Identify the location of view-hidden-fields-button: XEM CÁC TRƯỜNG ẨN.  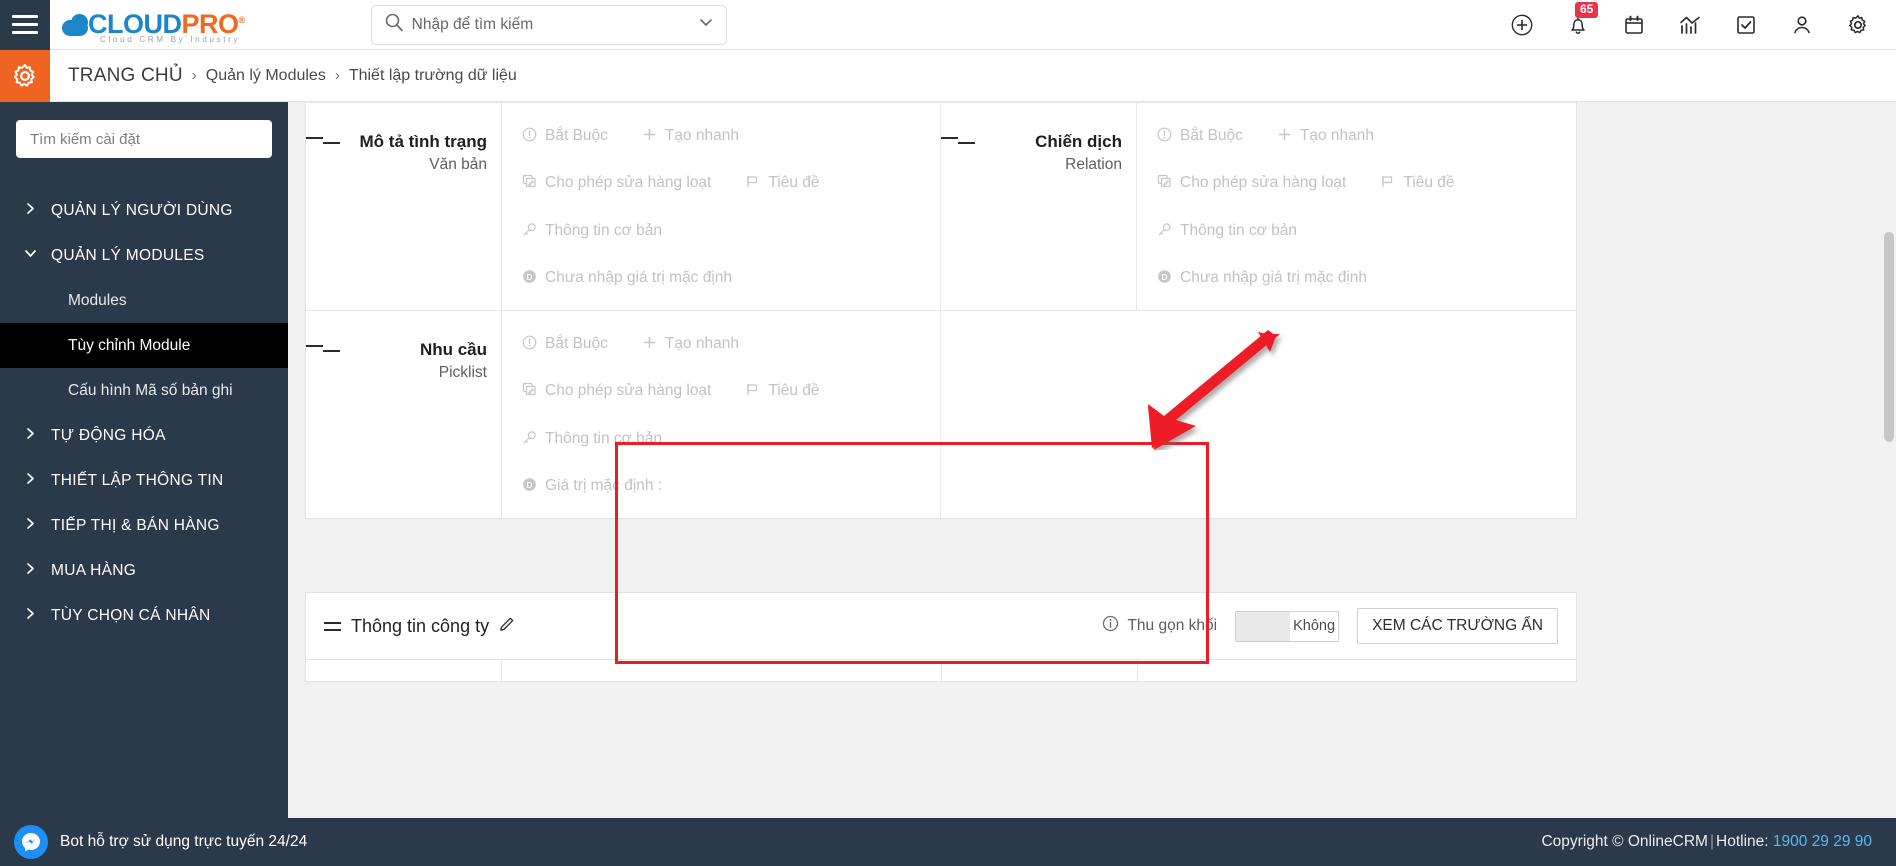
(1457, 626).